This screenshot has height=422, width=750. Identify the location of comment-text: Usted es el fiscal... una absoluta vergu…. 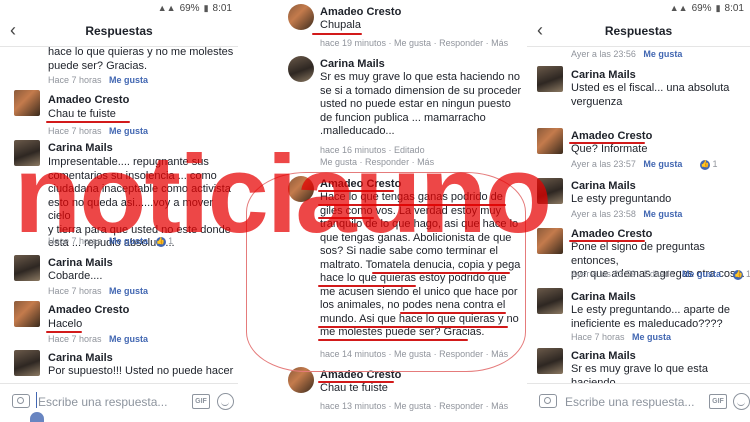
(650, 95).